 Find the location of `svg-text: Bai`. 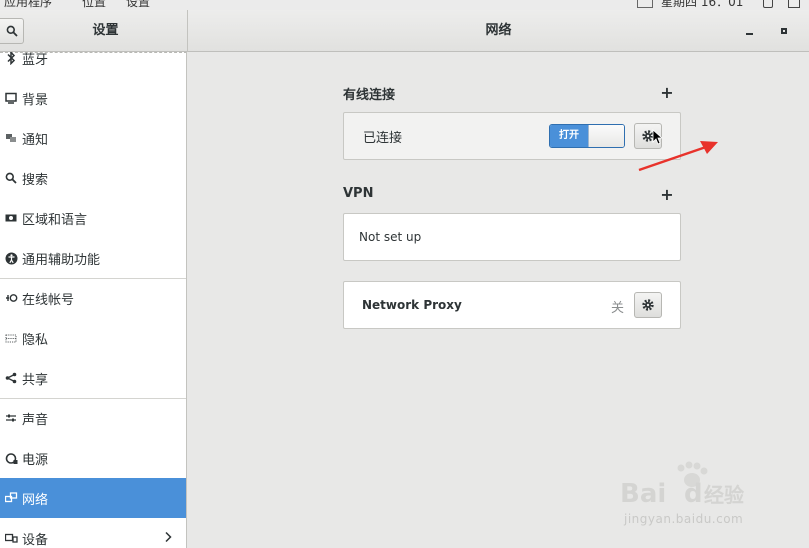

svg-text: Bai is located at coordinates (643, 493).